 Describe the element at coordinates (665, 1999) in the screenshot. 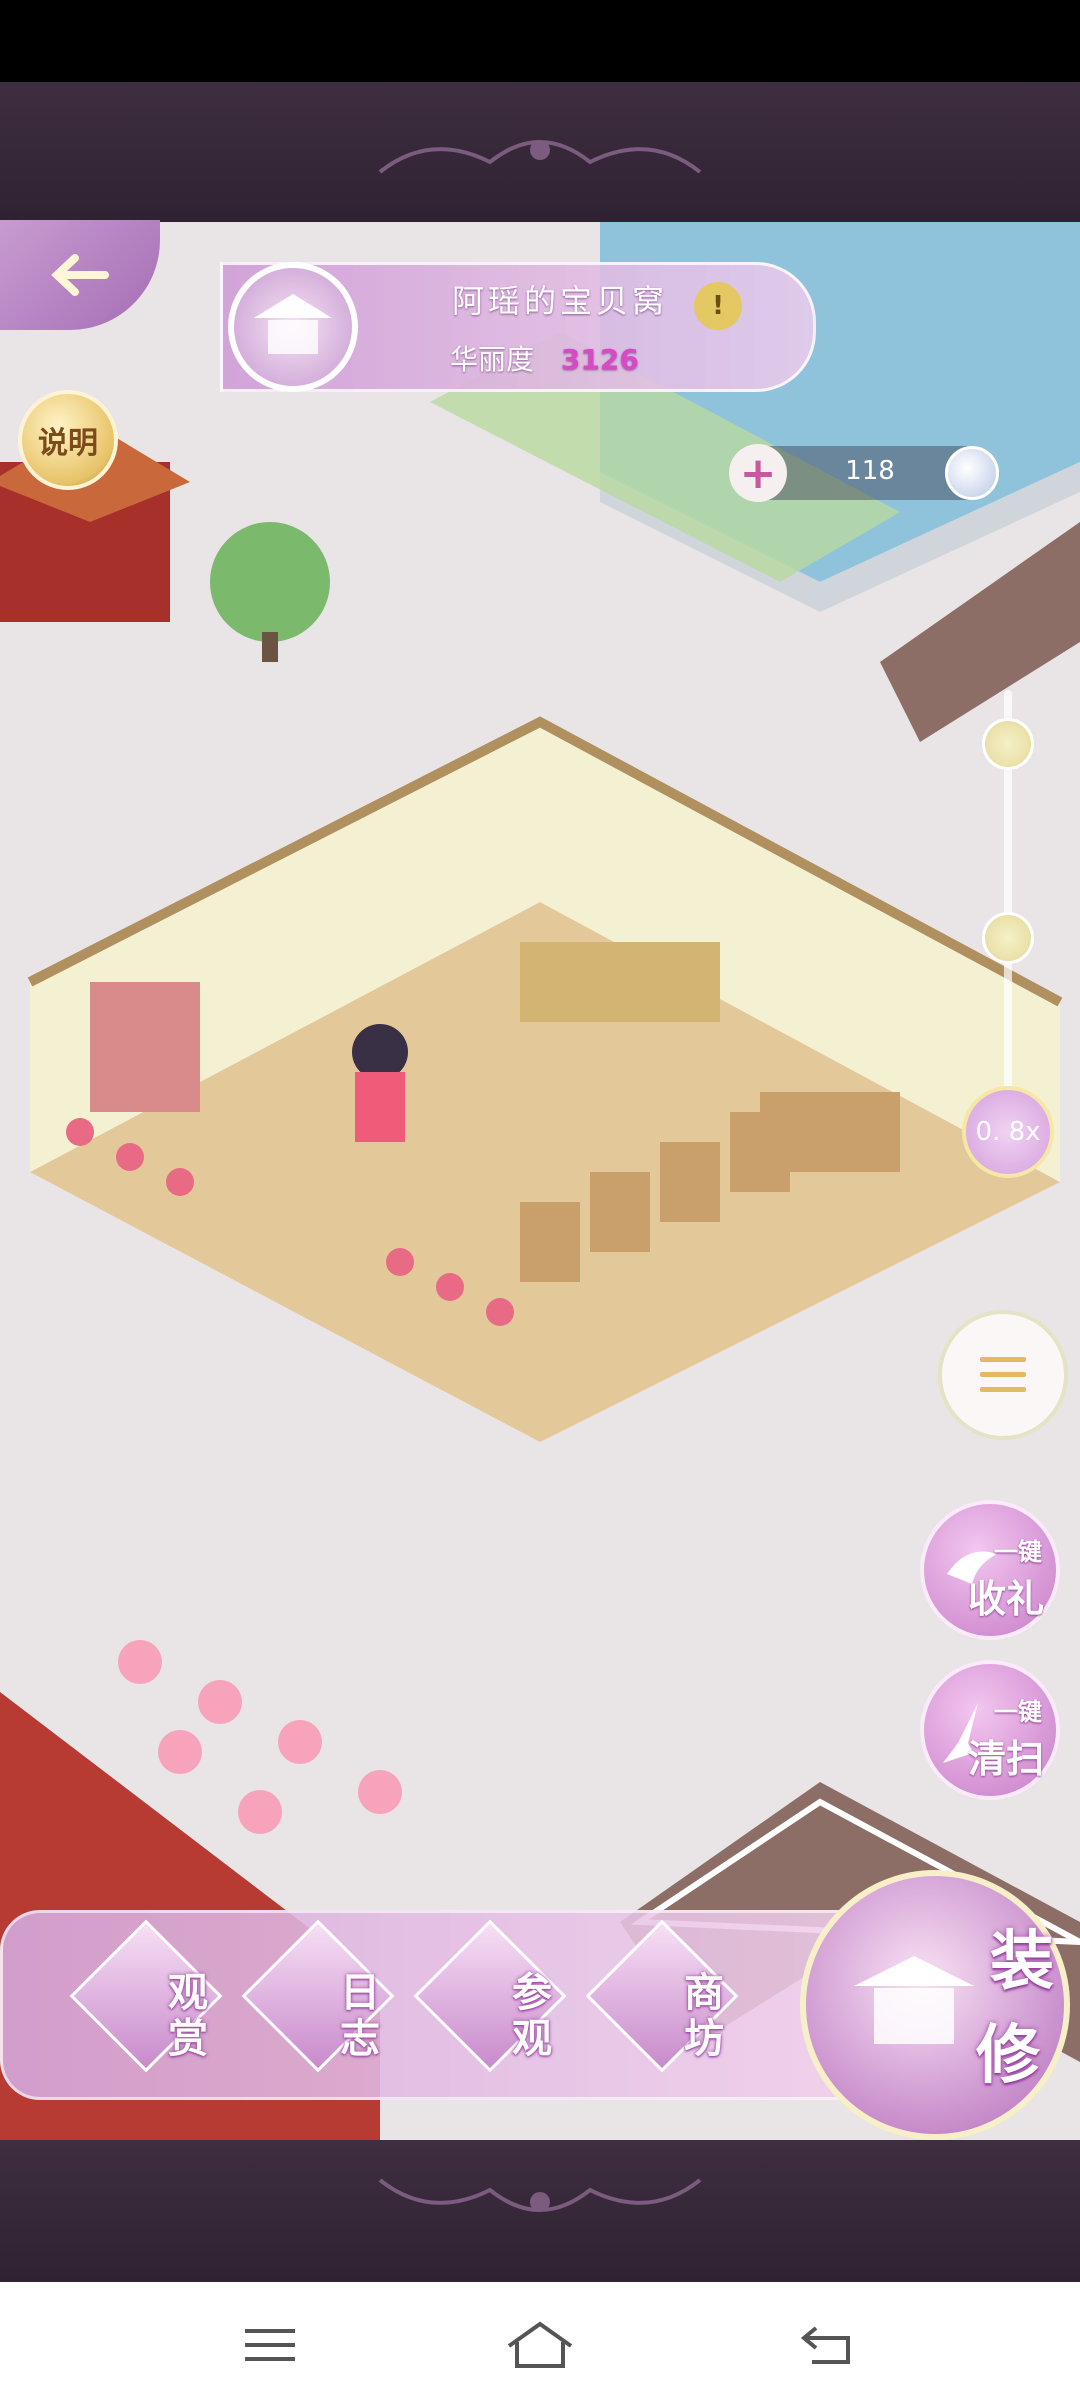

I see `shop-button: 商 坊` at that location.